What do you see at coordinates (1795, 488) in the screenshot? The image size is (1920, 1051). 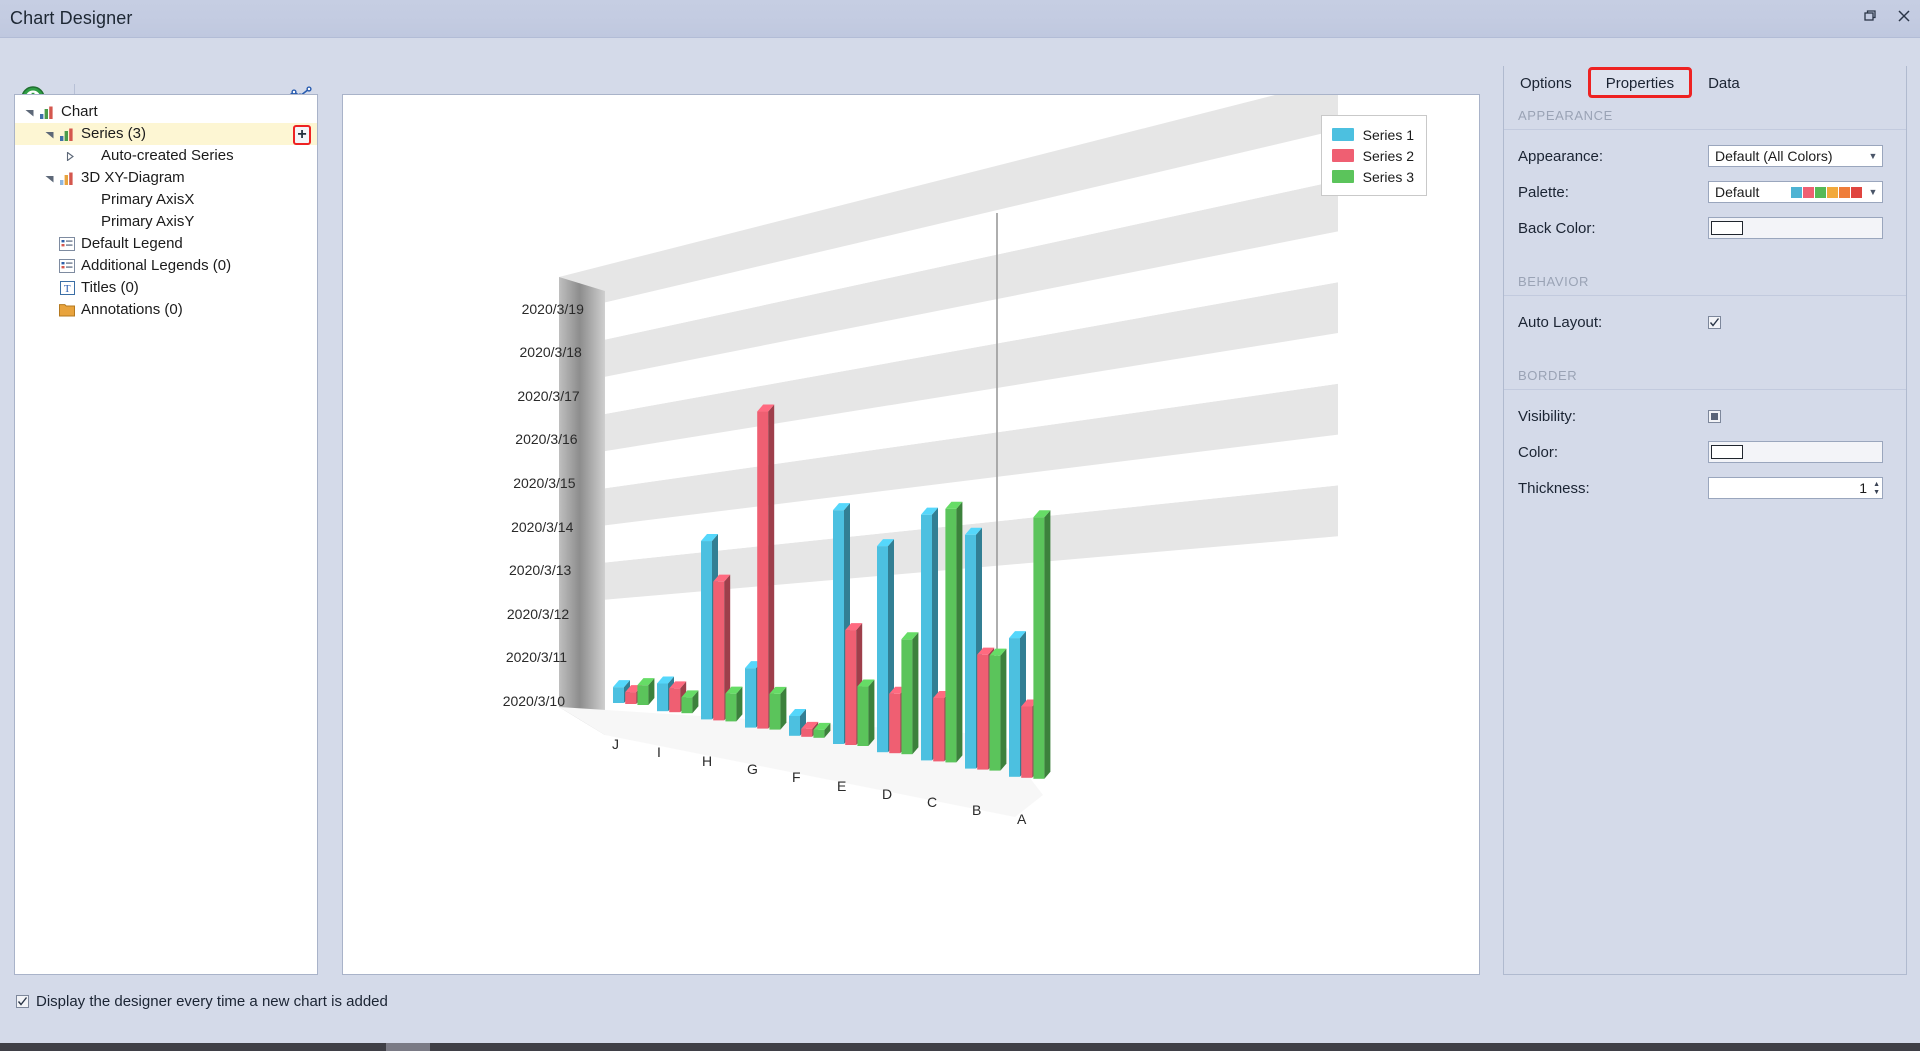 I see `thickness-spinner: 1 ▲ ▼` at bounding box center [1795, 488].